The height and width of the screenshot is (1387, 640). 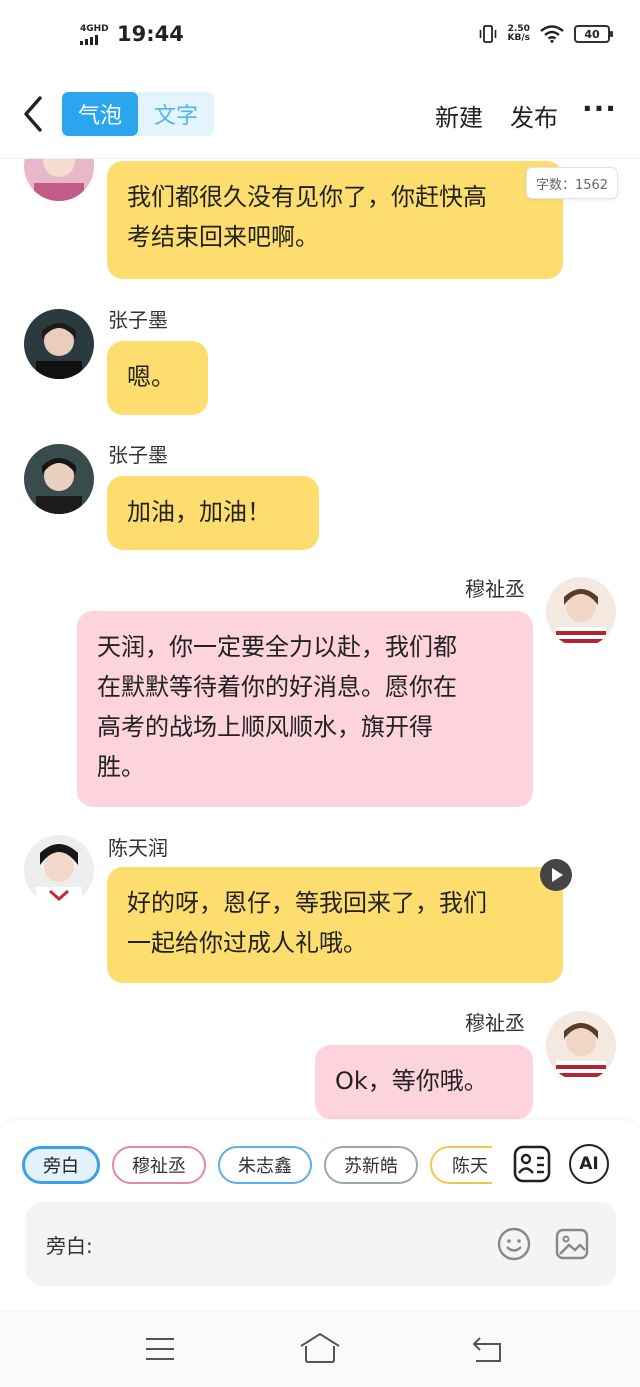 I want to click on character-chip-narration: 旁白, so click(x=61, y=1165).